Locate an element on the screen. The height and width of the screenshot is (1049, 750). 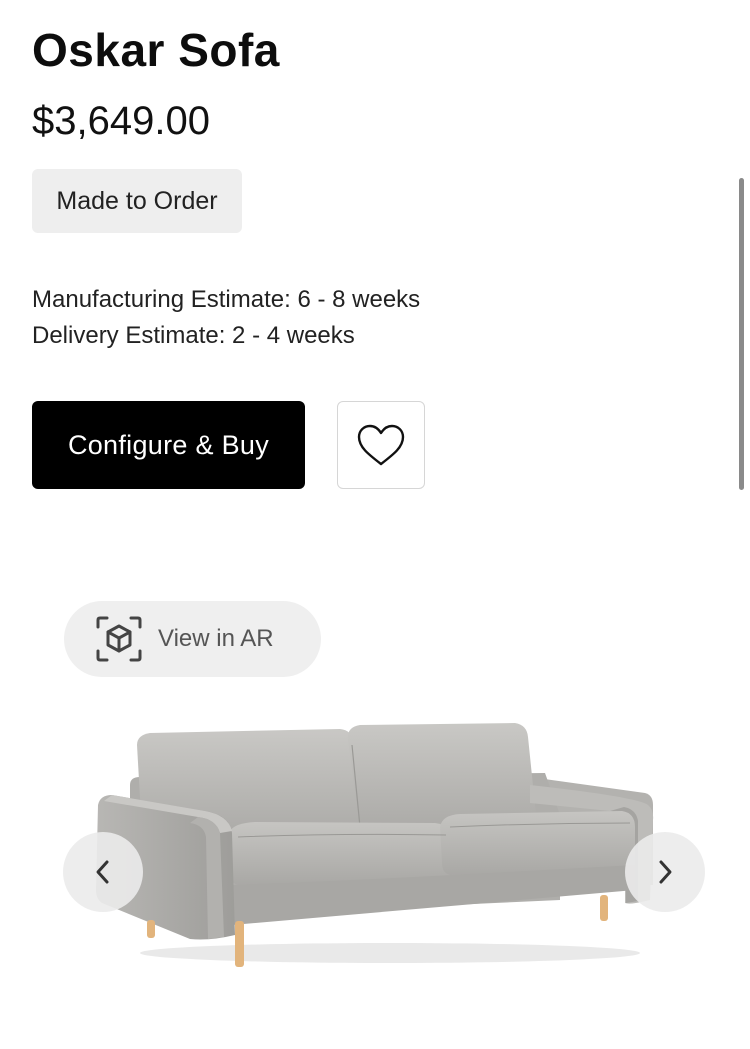
carousel-next-button is located at coordinates (665, 872).